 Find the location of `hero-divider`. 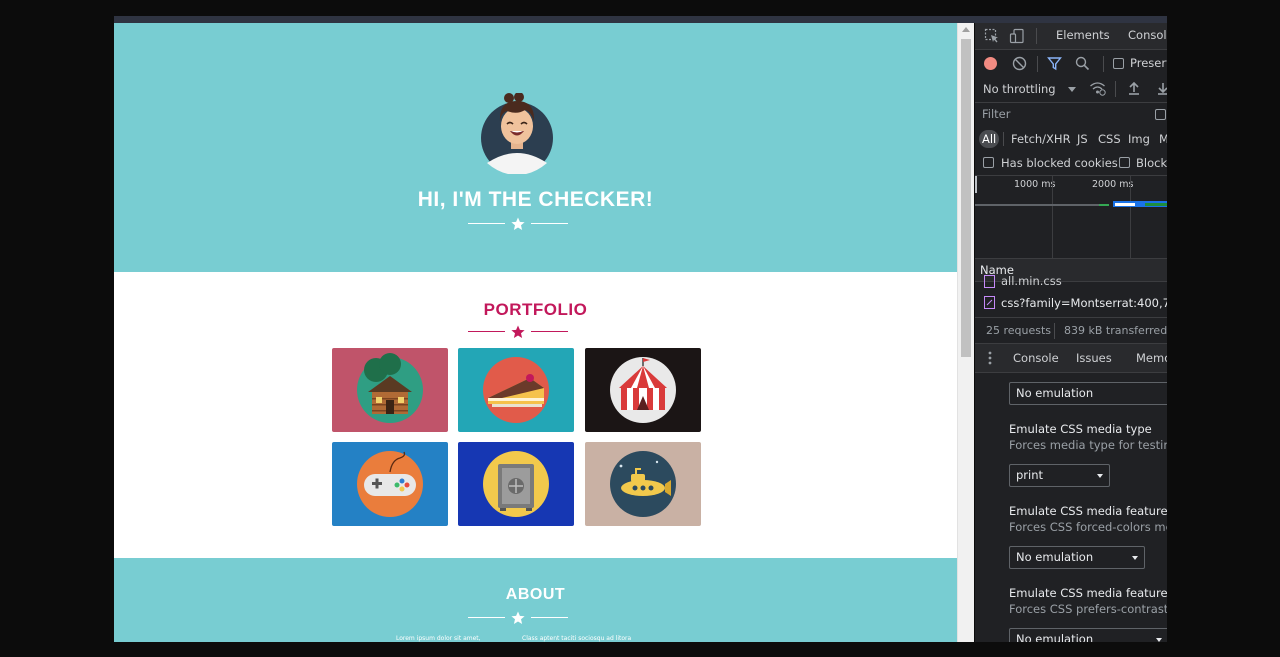

hero-divider is located at coordinates (518, 224).